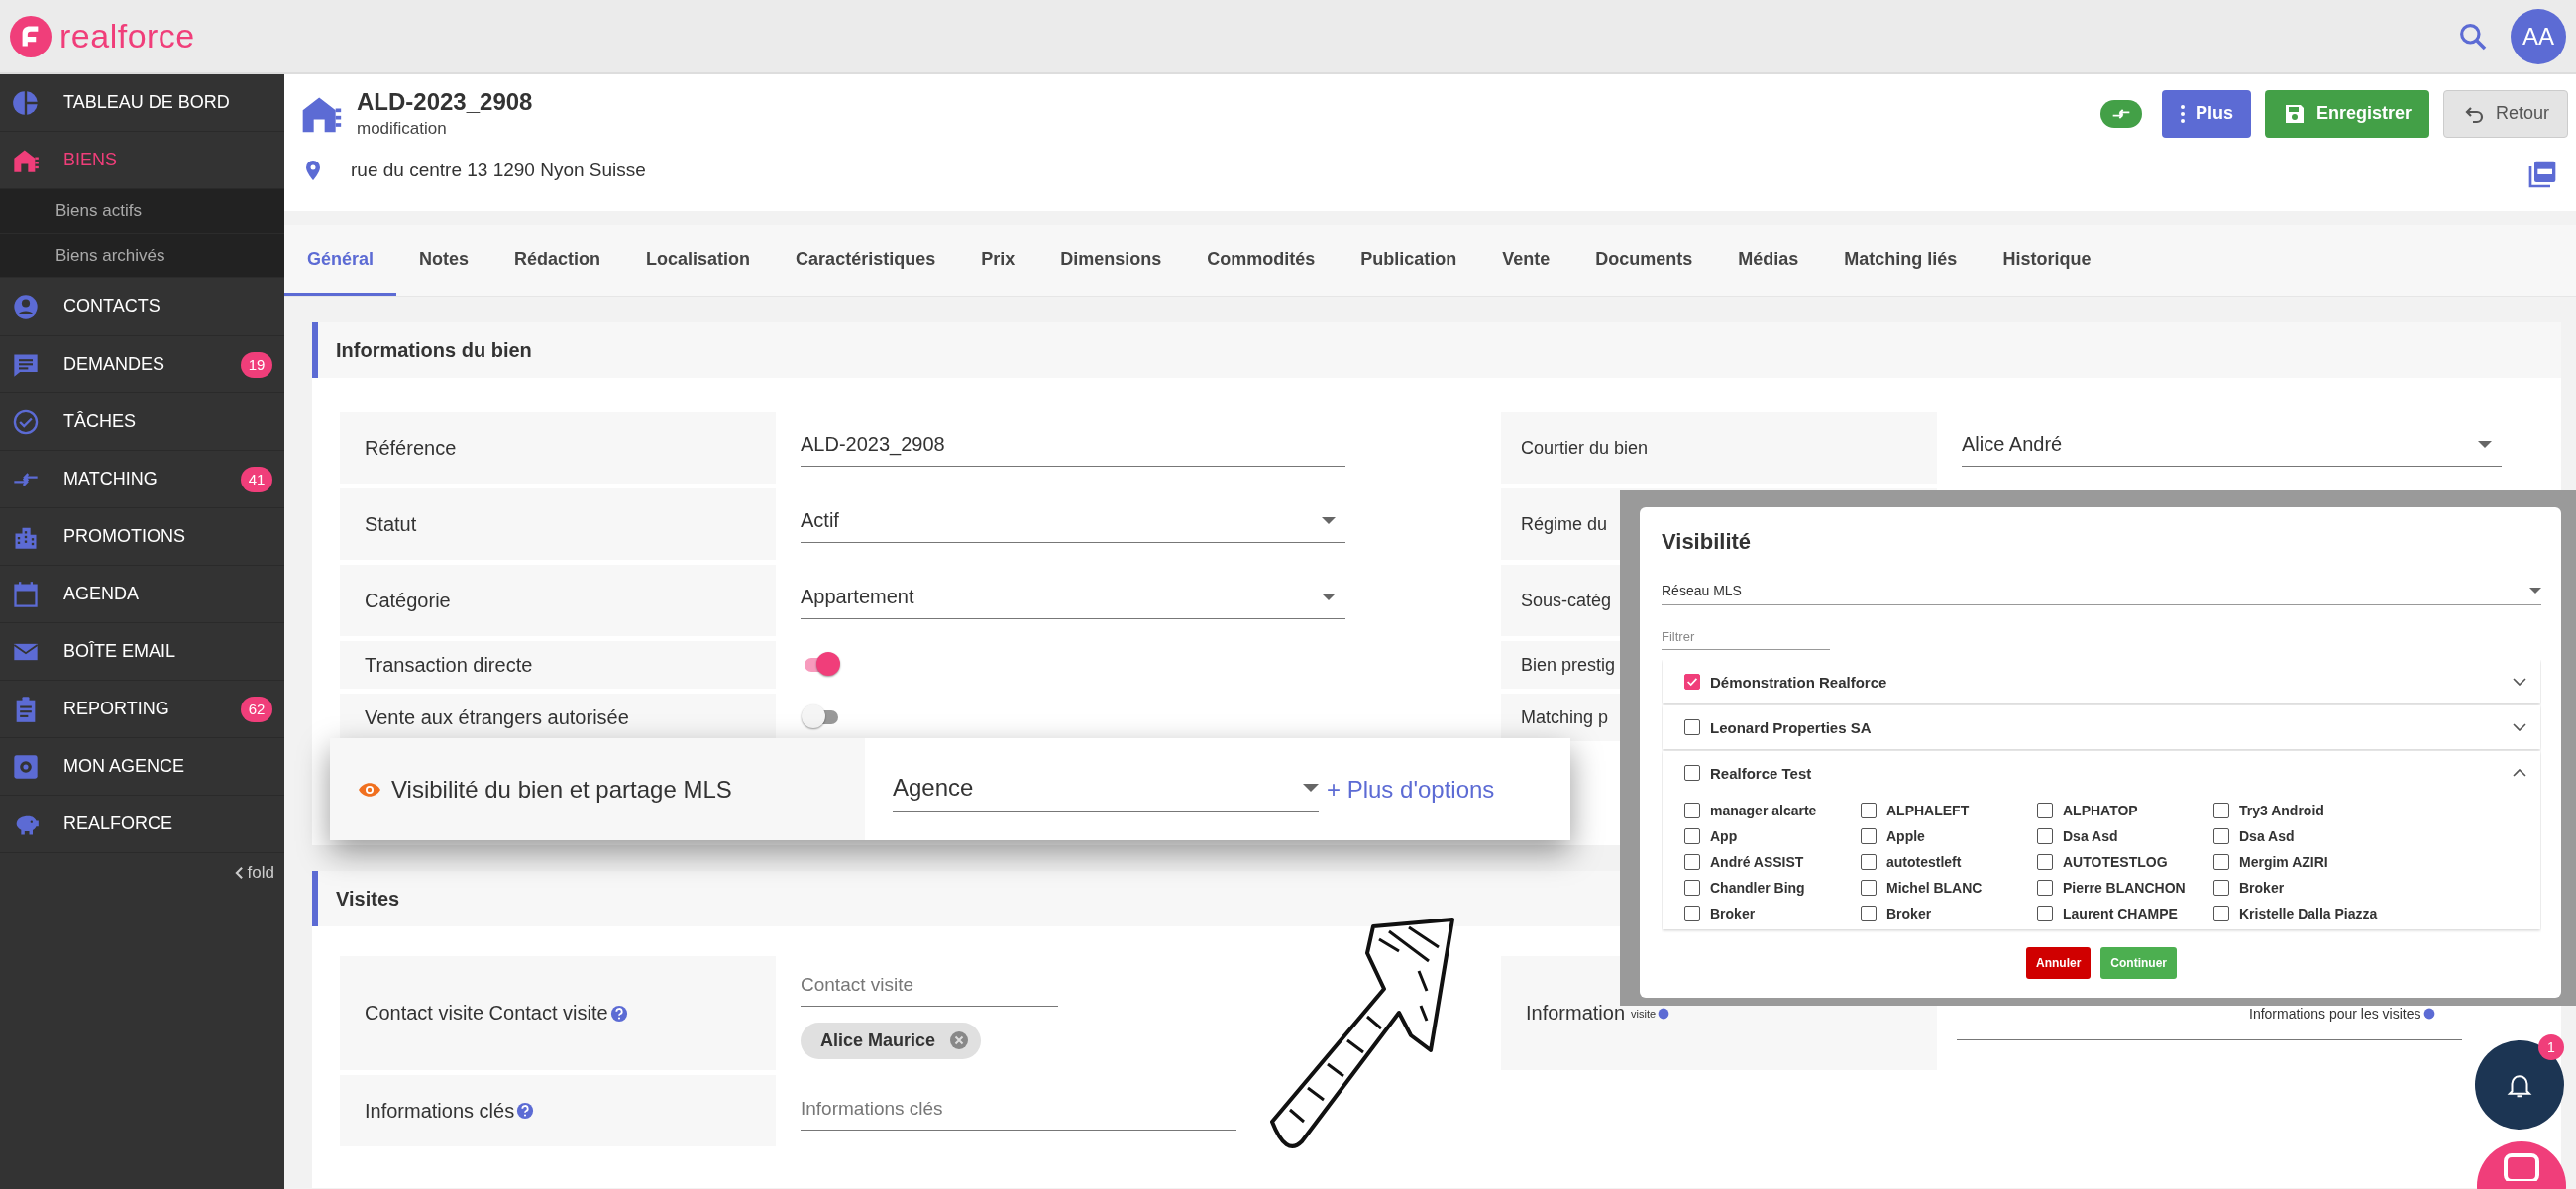 The width and height of the screenshot is (2576, 1189). Describe the element at coordinates (2059, 963) in the screenshot. I see `cancel-button: Annuler` at that location.